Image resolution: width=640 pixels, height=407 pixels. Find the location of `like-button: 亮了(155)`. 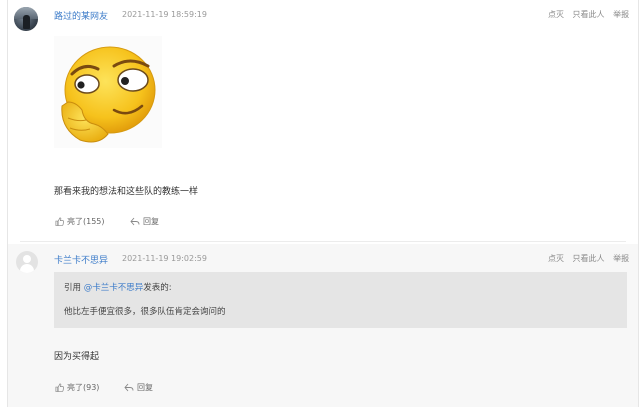

like-button: 亮了(155) is located at coordinates (80, 221).